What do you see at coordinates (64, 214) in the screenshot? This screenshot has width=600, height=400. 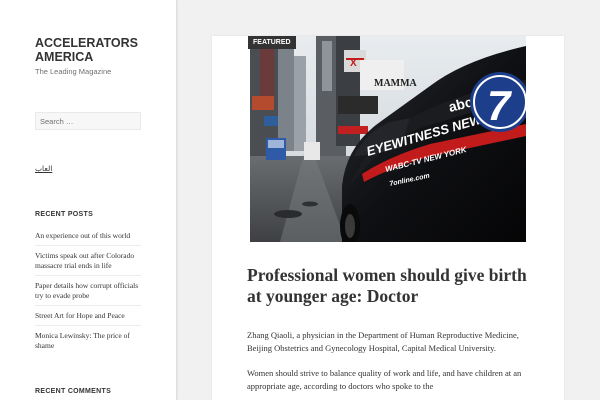 I see `recent-posts-title: RECENT POSTS` at bounding box center [64, 214].